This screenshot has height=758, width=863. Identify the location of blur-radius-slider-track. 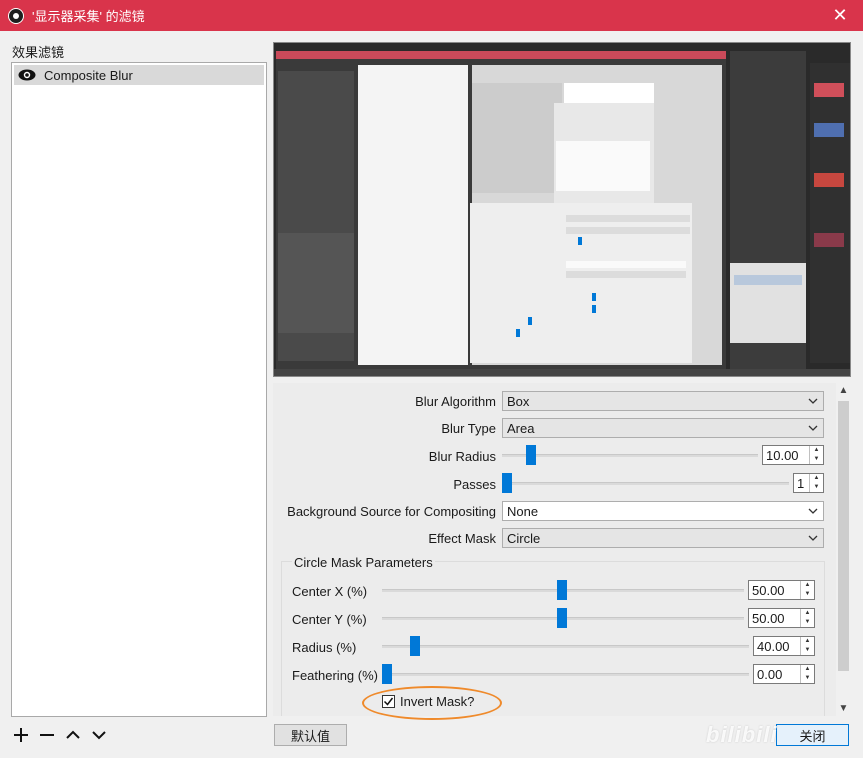
(630, 455).